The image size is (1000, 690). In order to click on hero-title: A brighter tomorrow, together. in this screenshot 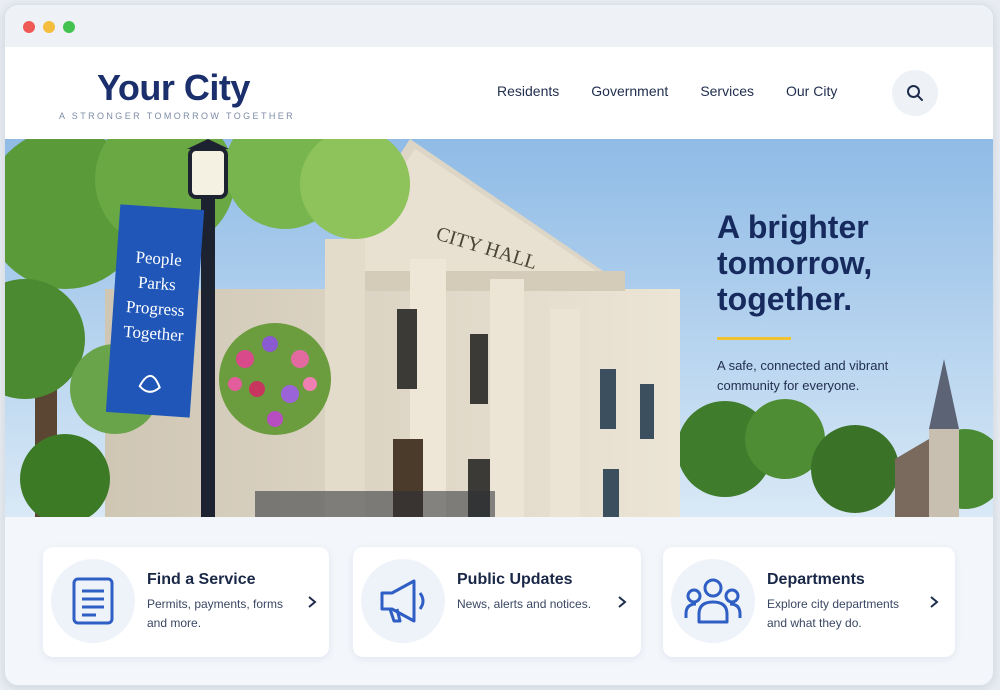, I will do `click(847, 263)`.